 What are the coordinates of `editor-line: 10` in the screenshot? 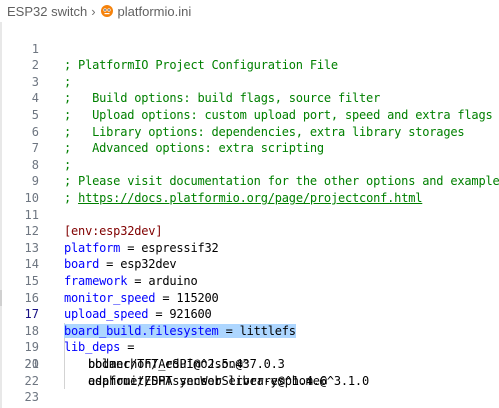 It's located at (249, 189).